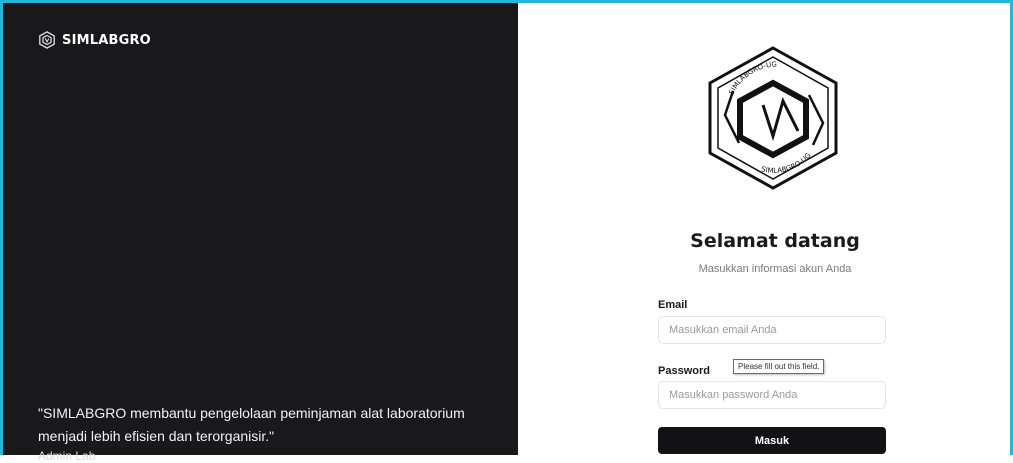 The width and height of the screenshot is (1013, 463). I want to click on email-input, so click(772, 330).